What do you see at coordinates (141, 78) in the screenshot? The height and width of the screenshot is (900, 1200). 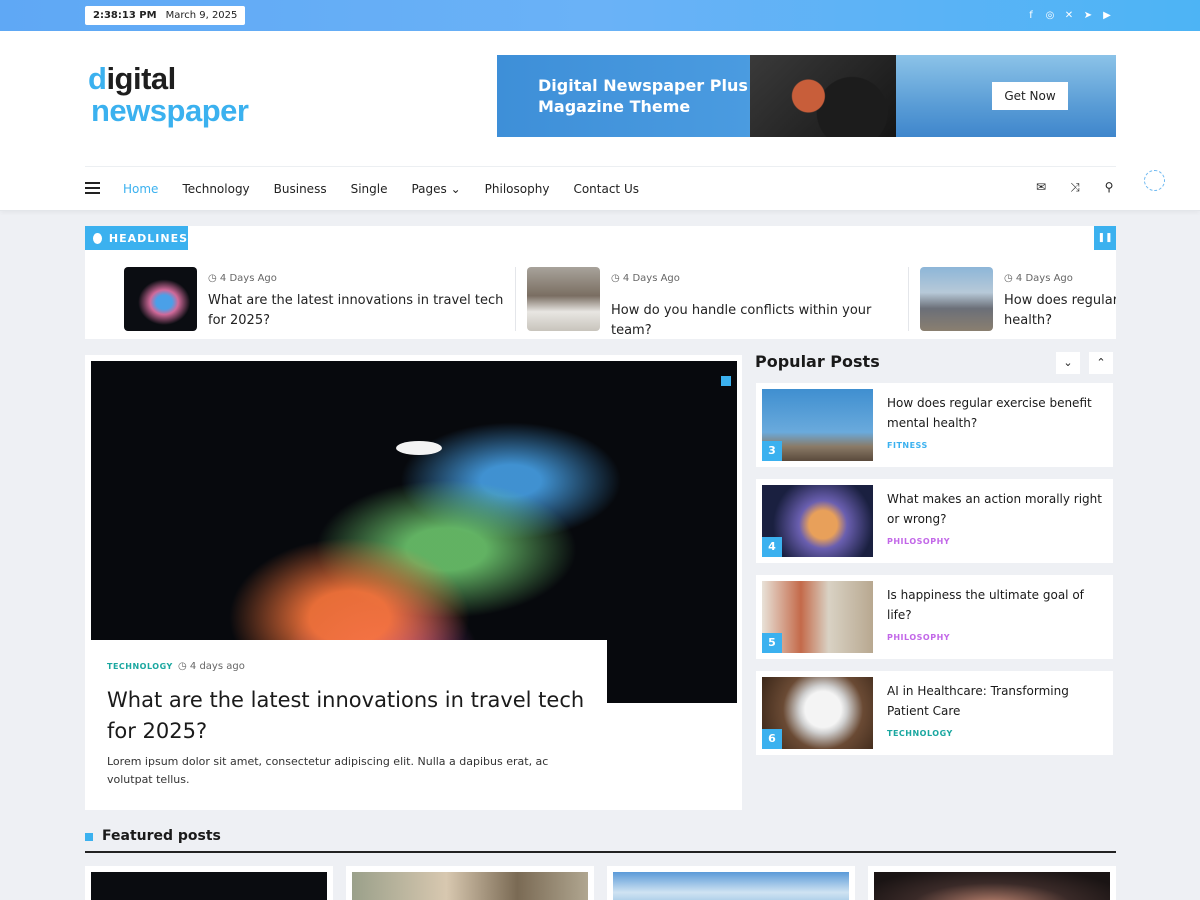 I see `logo-line1: igital` at bounding box center [141, 78].